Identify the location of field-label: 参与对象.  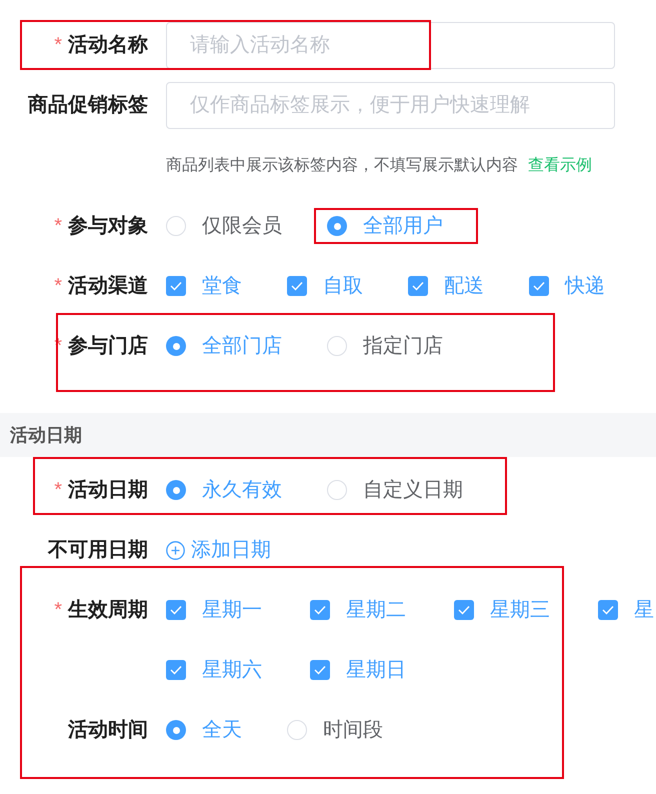
(108, 226).